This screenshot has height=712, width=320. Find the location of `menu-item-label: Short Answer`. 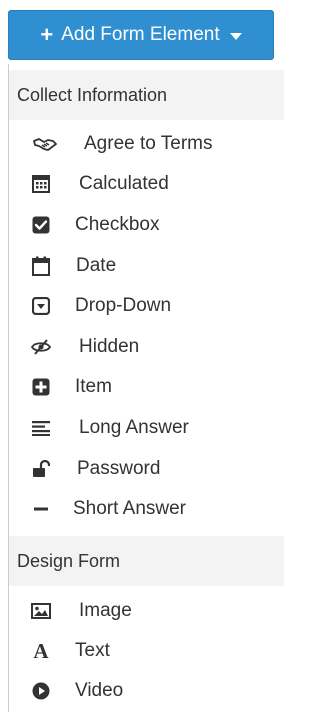

menu-item-label: Short Answer is located at coordinates (129, 508).